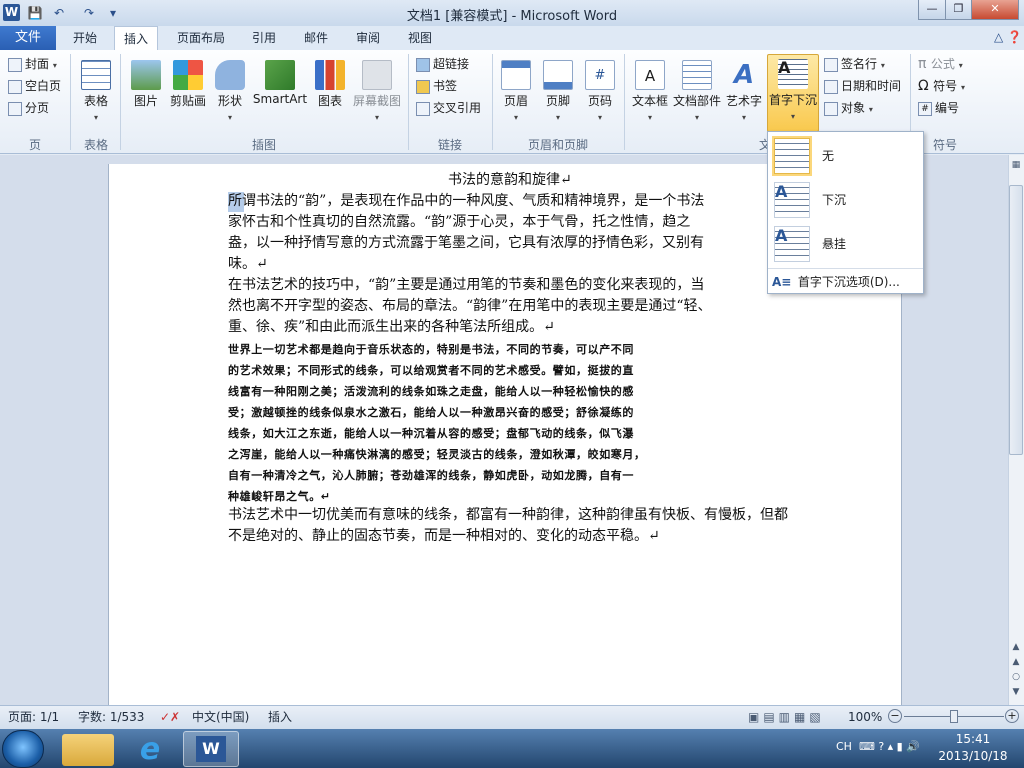 The image size is (1024, 768). Describe the element at coordinates (368, 38) in the screenshot. I see `tab-review: 审阅` at that location.